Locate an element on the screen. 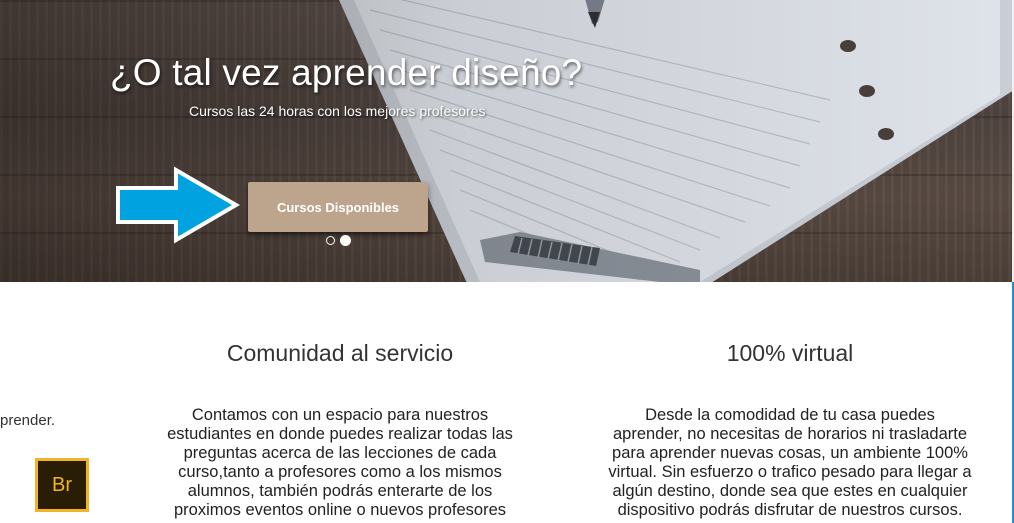  feature-text-partial: prender. is located at coordinates (28, 420).